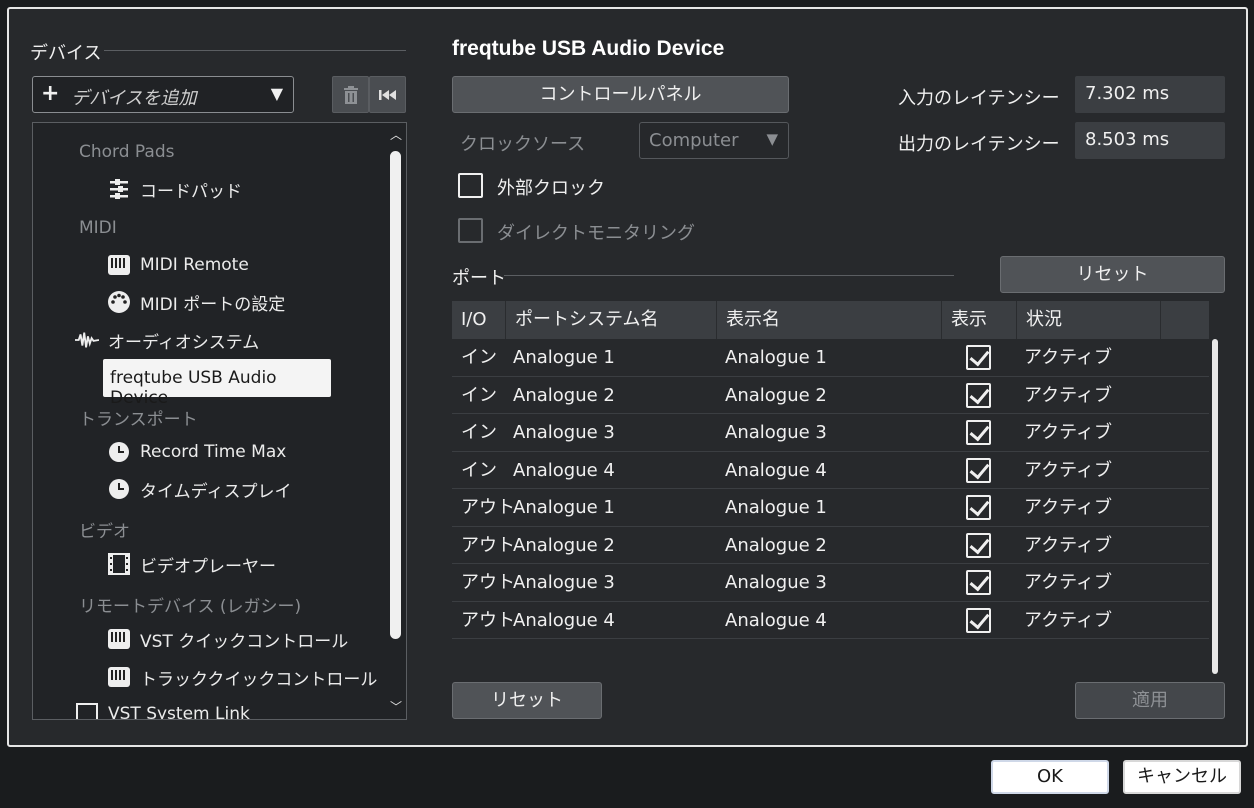 The width and height of the screenshot is (1254, 808). Describe the element at coordinates (1112, 274) in the screenshot. I see `ports-reset-button: リセット` at that location.